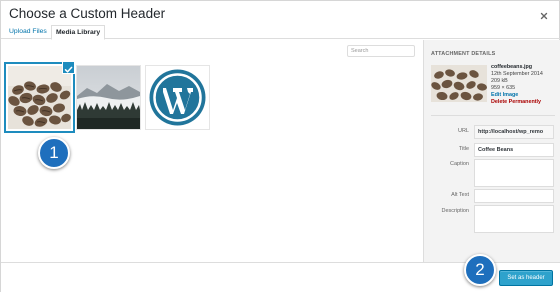  I want to click on description-field, so click(514, 219).